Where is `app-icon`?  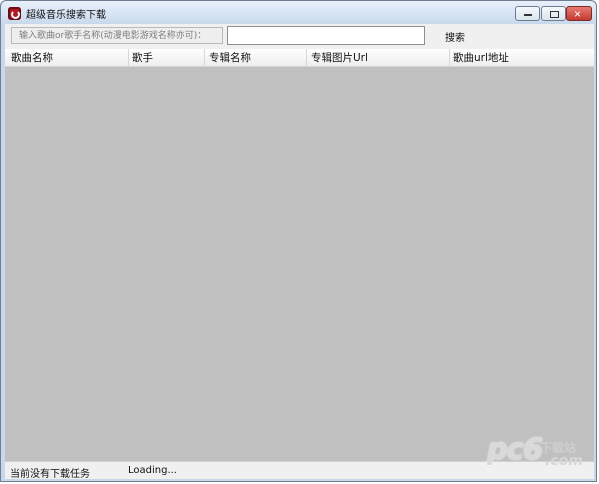 app-icon is located at coordinates (14, 13).